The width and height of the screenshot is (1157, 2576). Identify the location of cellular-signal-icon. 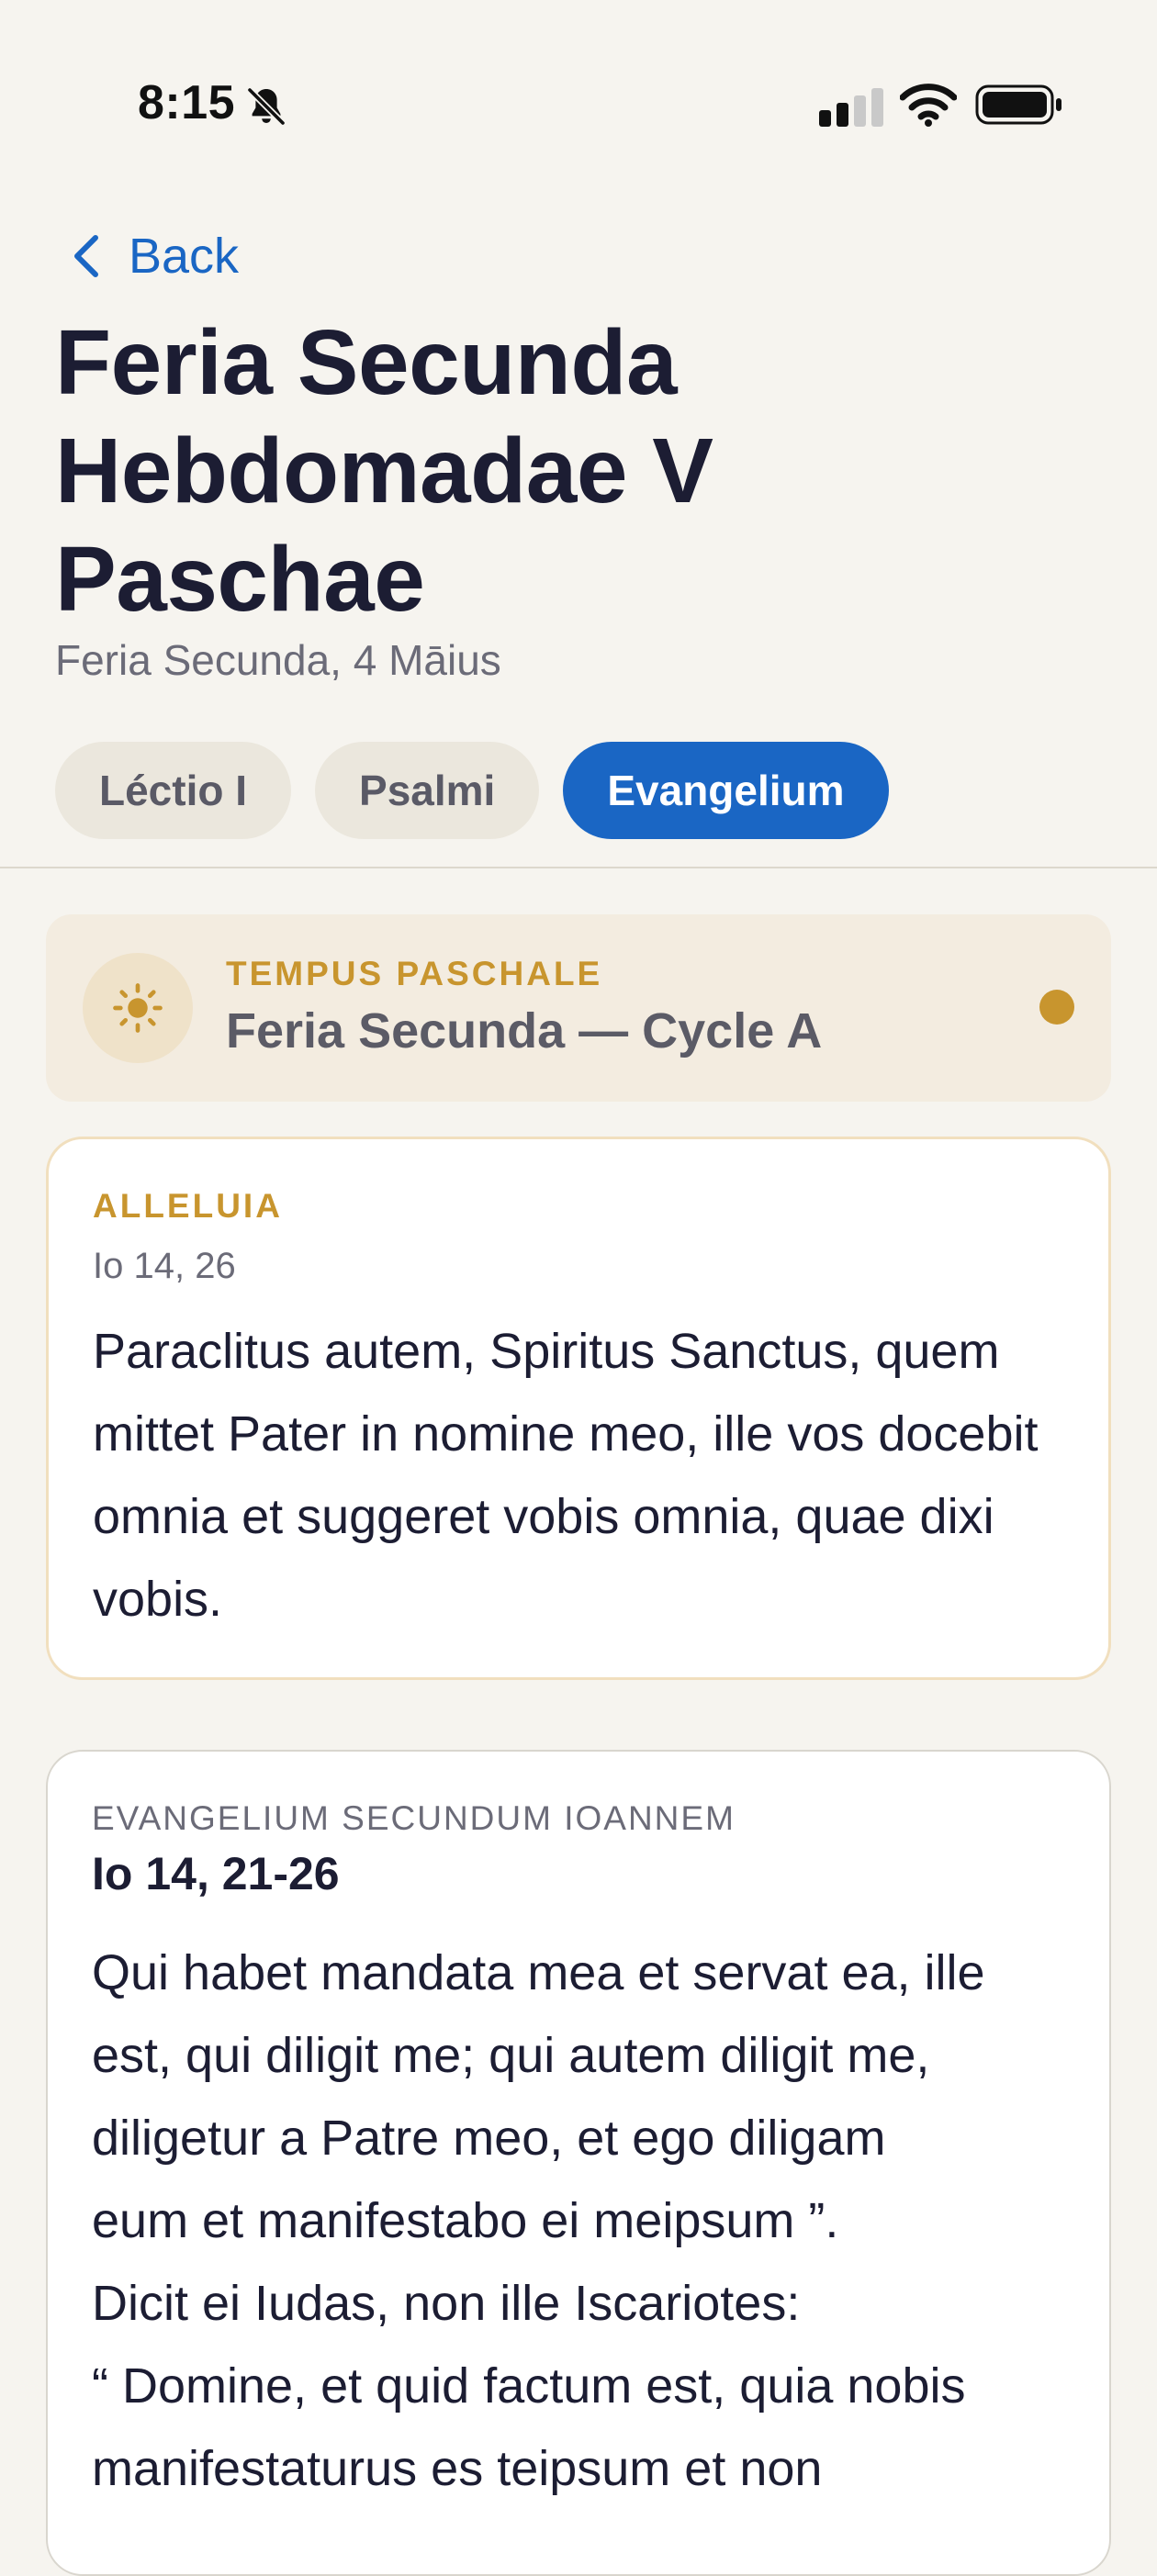
(851, 107).